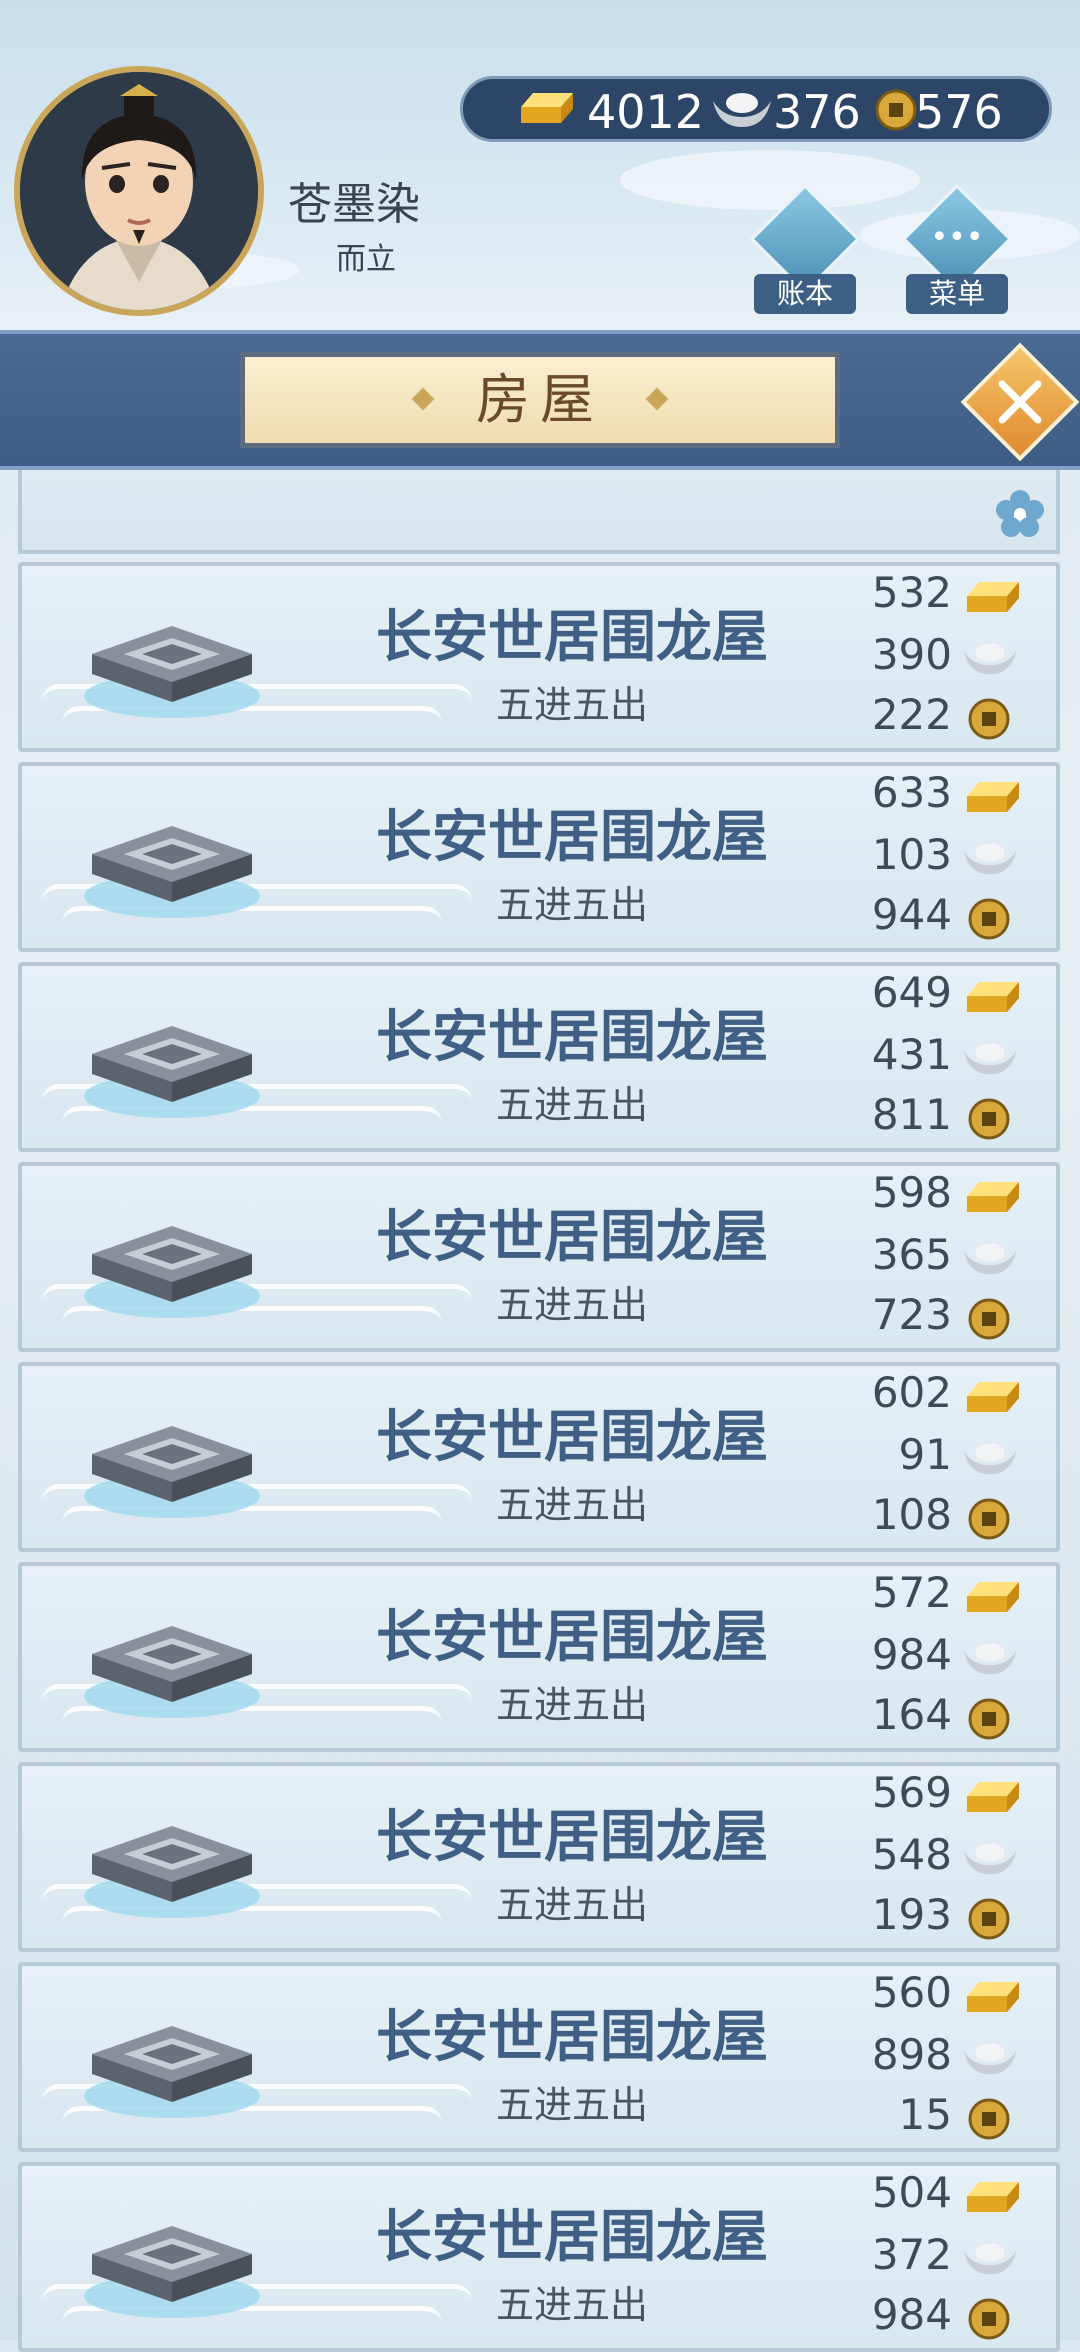  What do you see at coordinates (911, 1314) in the screenshot?
I see `coin-price: 723` at bounding box center [911, 1314].